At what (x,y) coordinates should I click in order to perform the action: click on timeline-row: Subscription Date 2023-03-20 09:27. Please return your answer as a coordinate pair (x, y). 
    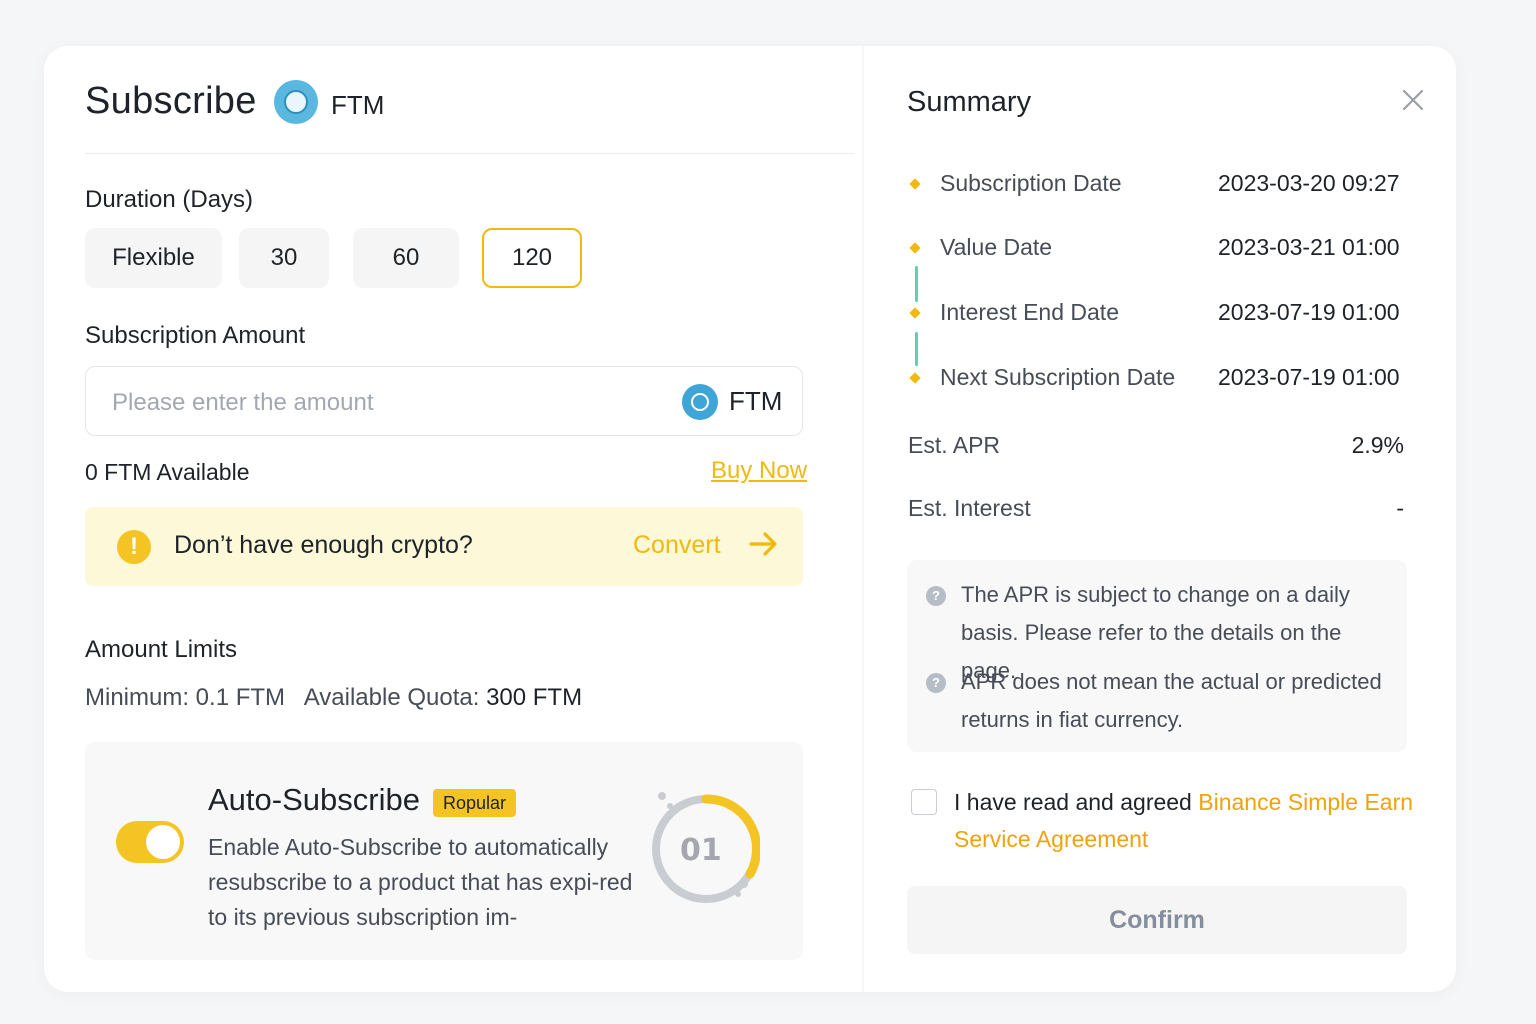
    Looking at the image, I should click on (1153, 187).